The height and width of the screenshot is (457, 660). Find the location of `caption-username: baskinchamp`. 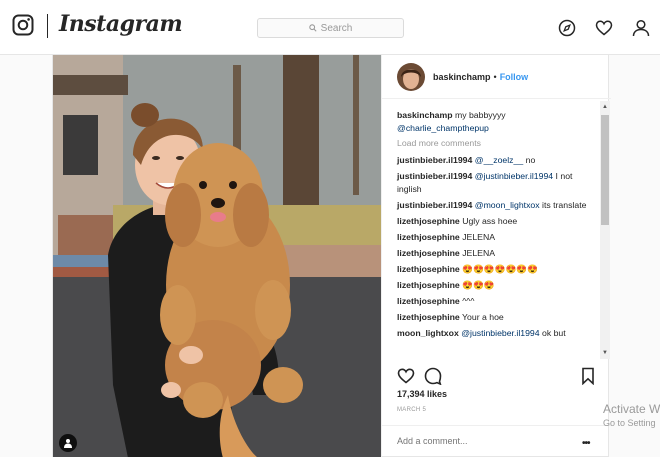

caption-username: baskinchamp is located at coordinates (425, 115).